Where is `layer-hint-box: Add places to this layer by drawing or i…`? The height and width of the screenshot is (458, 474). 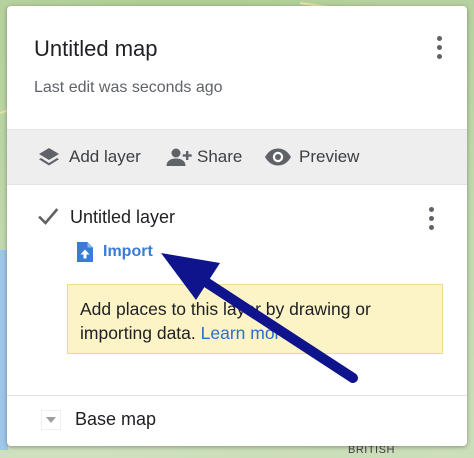 layer-hint-box: Add places to this layer by drawing or i… is located at coordinates (255, 319).